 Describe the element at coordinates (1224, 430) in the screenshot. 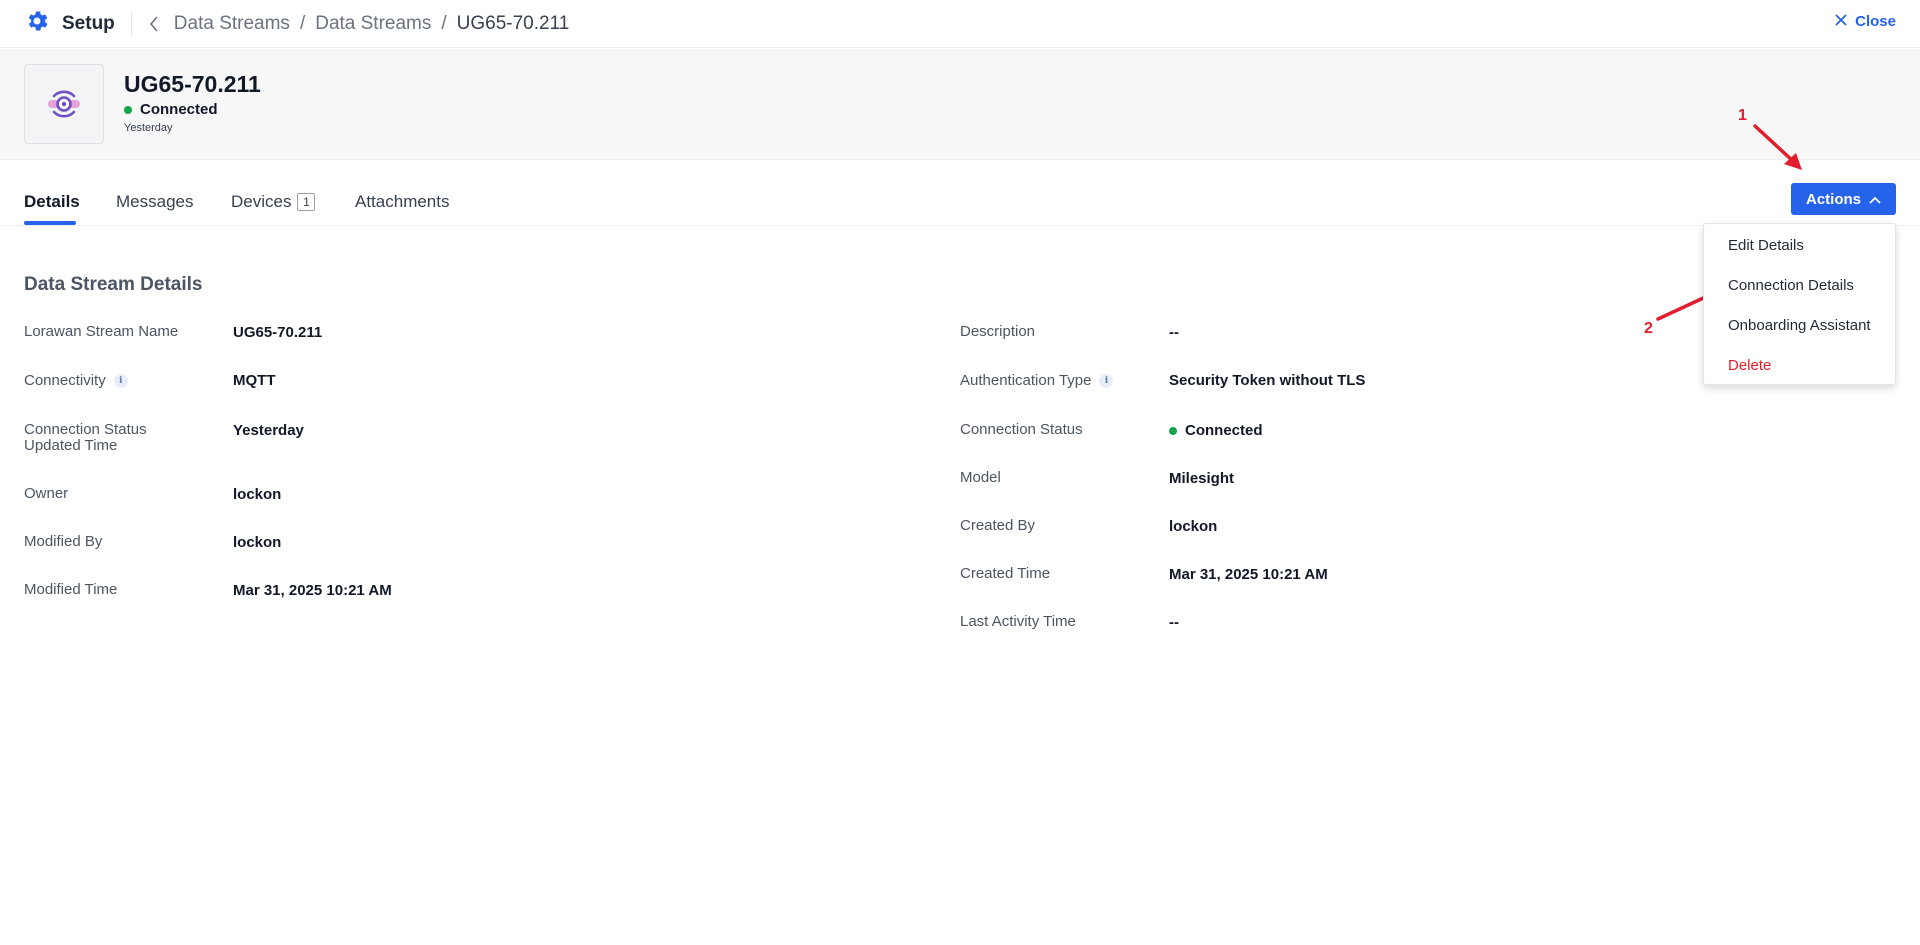

I see `value-text: Connected` at that location.